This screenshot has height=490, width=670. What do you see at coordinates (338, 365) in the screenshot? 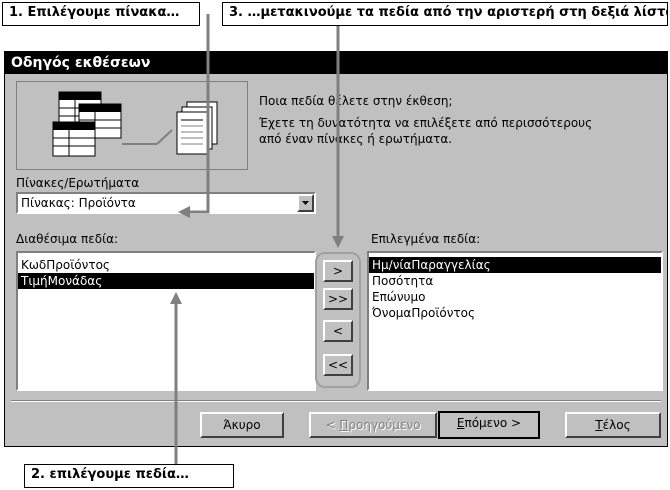
I see `move-all-left-button: <<` at bounding box center [338, 365].